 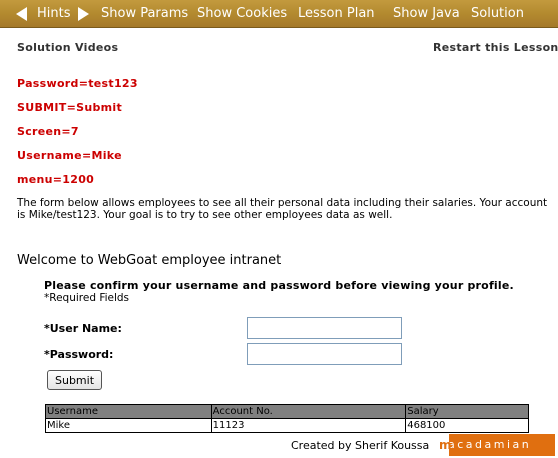 What do you see at coordinates (324, 328) in the screenshot?
I see `username-input` at bounding box center [324, 328].